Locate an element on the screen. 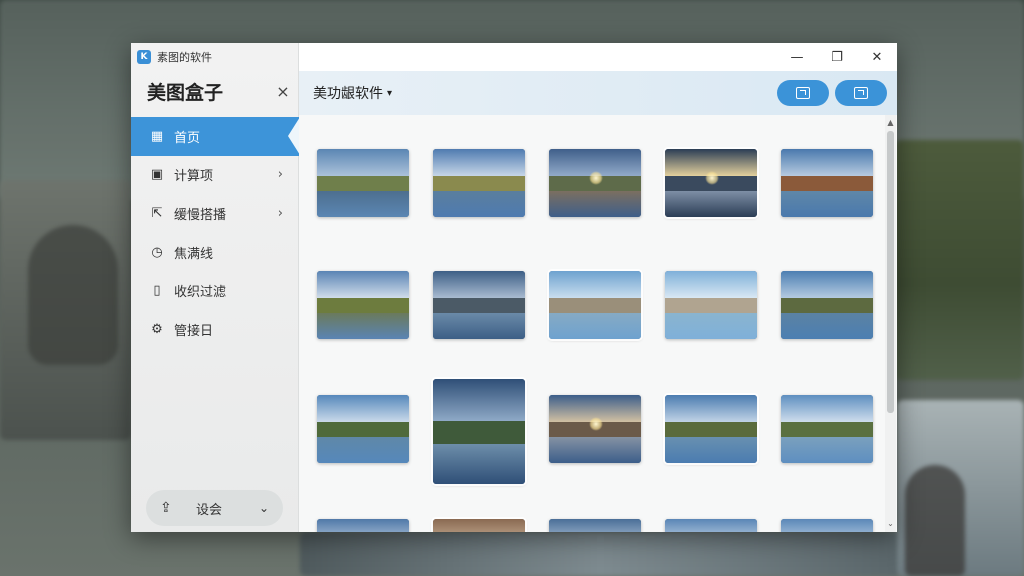 The height and width of the screenshot is (576, 1024). desktop-background-bottom is located at coordinates (600, 554).